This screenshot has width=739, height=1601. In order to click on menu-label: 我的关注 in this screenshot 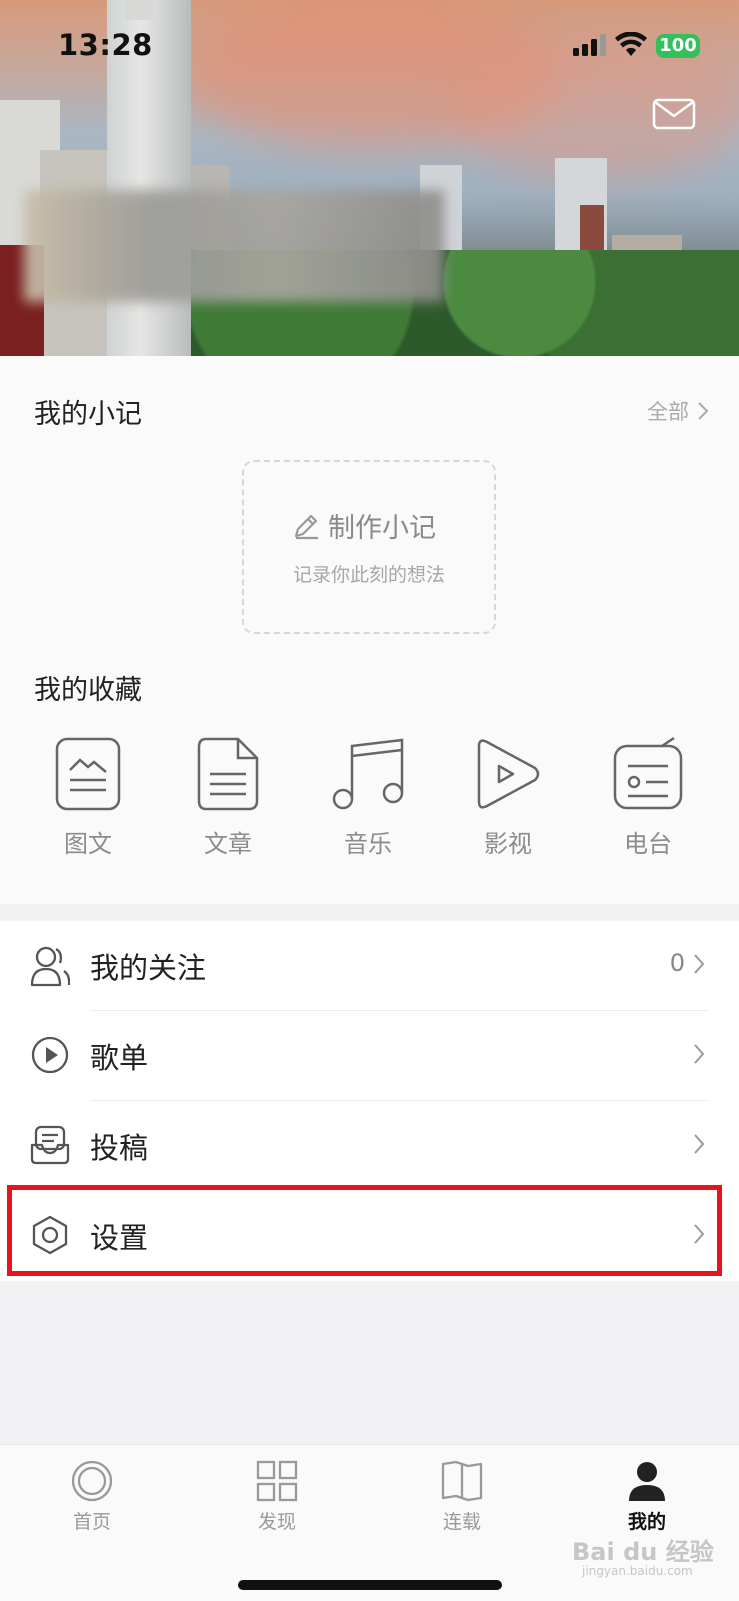, I will do `click(148, 968)`.